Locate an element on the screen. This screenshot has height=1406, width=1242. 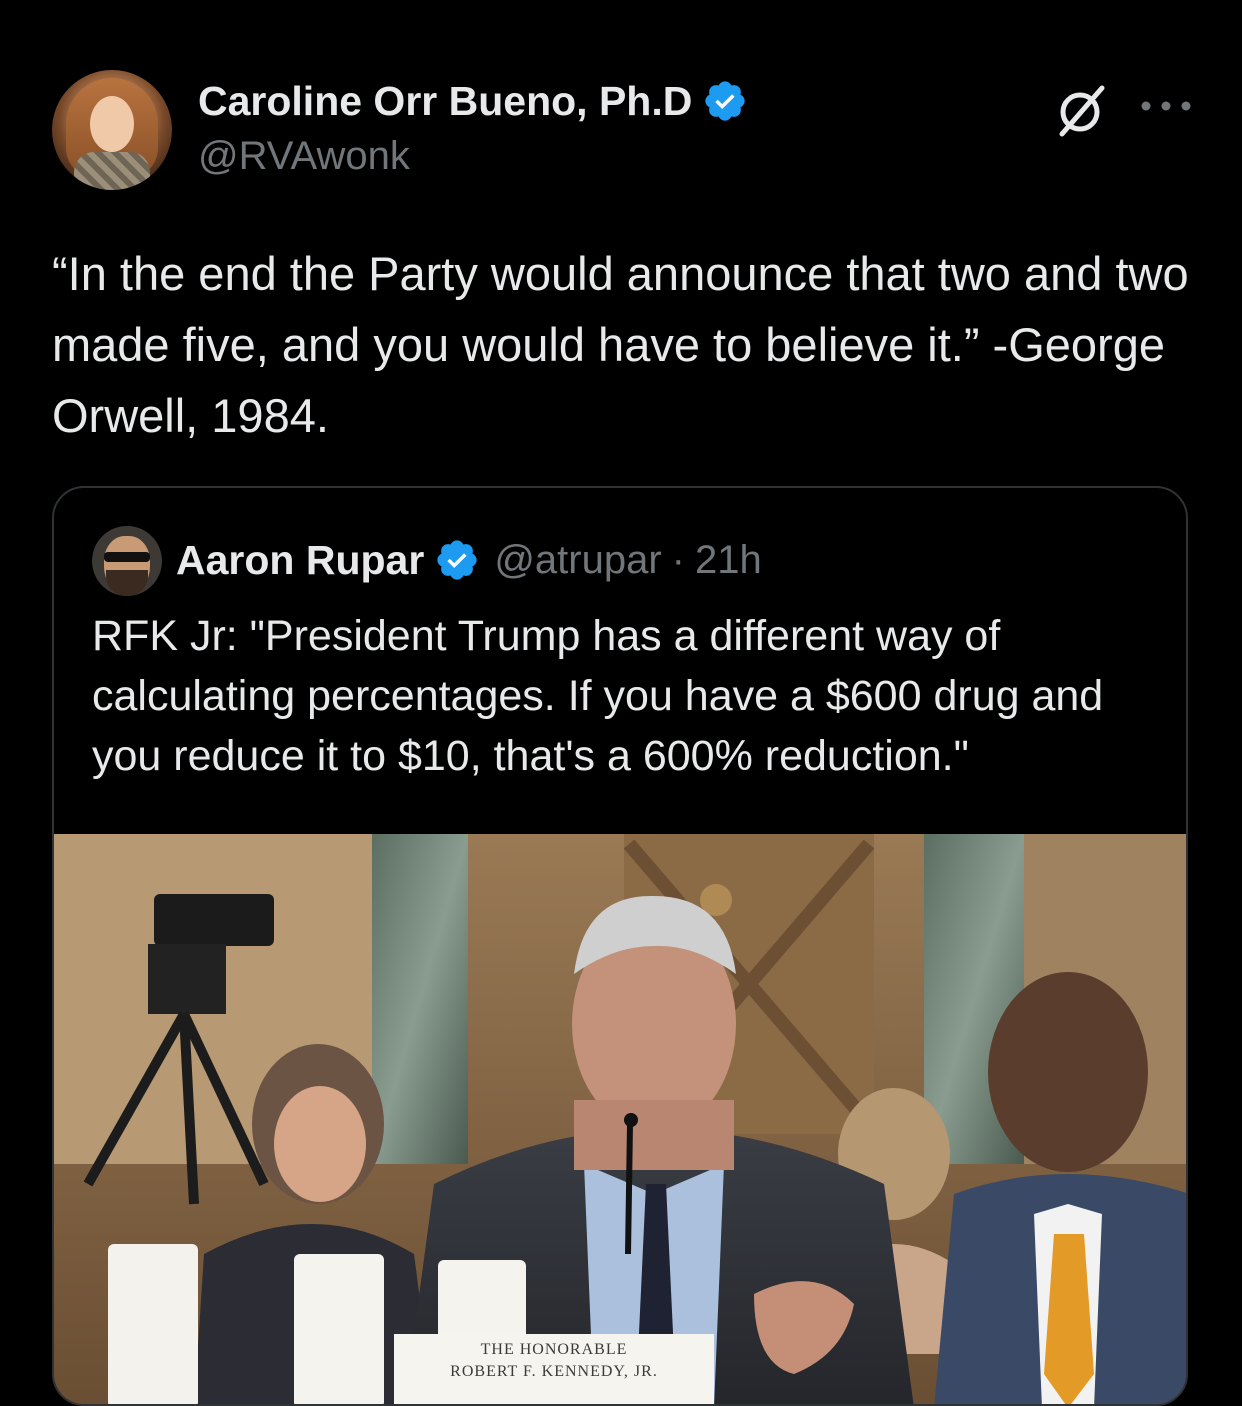
quoted-post-time: 21h is located at coordinates (728, 560).